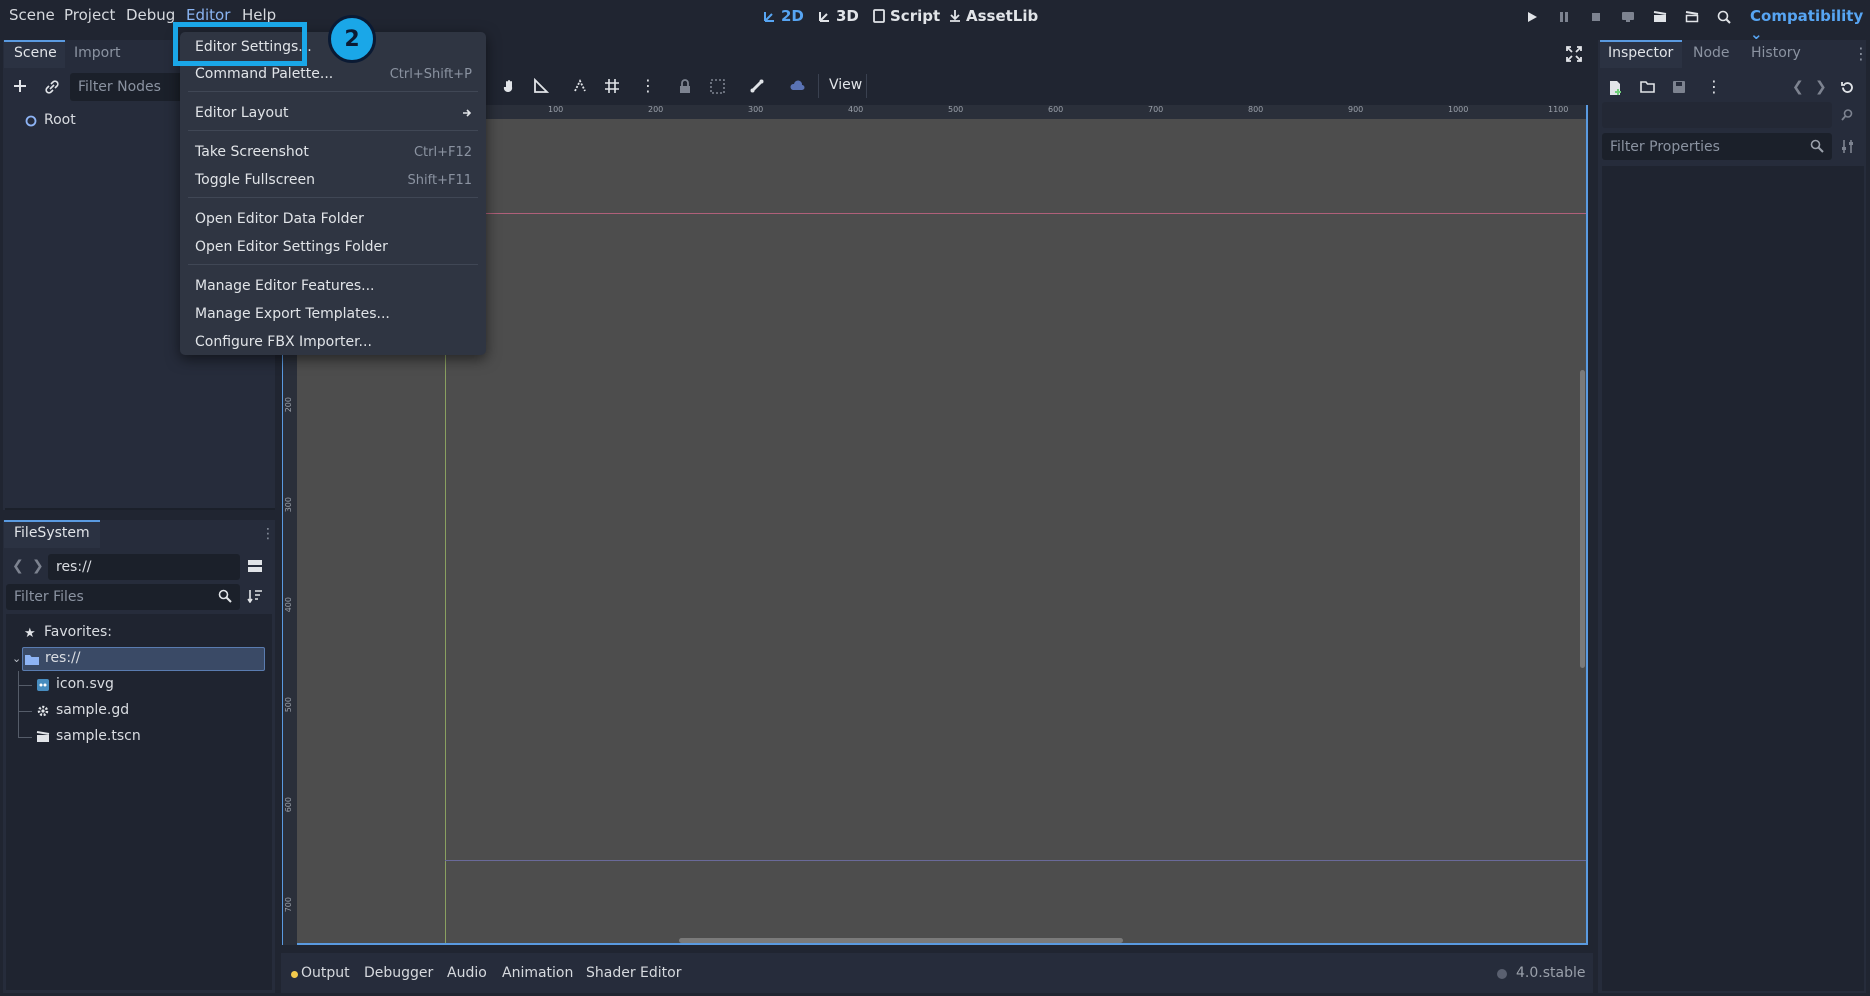 This screenshot has height=996, width=1870. I want to click on save-icon, so click(1679, 87).